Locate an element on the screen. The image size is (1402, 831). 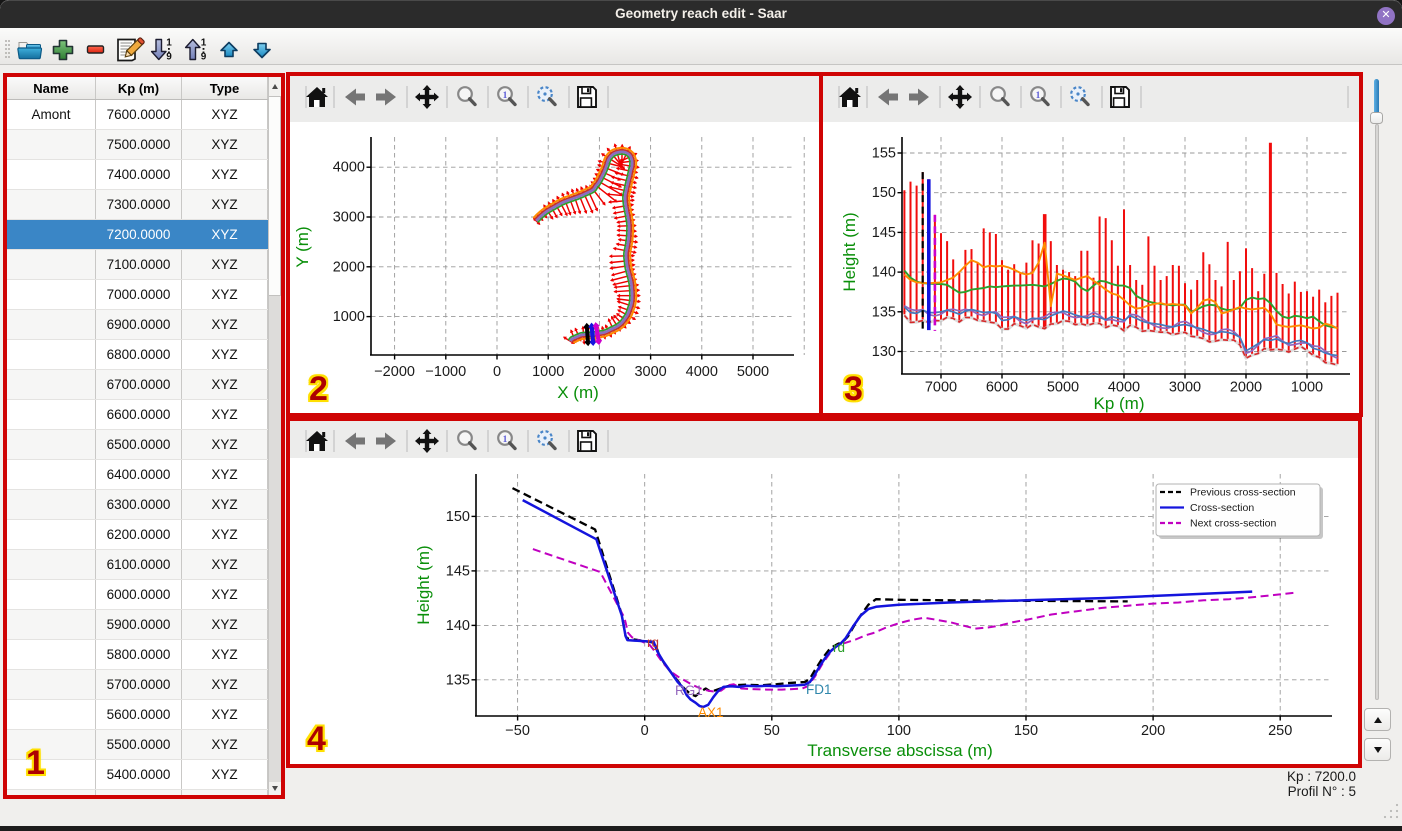
svg-text: Next cross-section is located at coordinates (1233, 524).